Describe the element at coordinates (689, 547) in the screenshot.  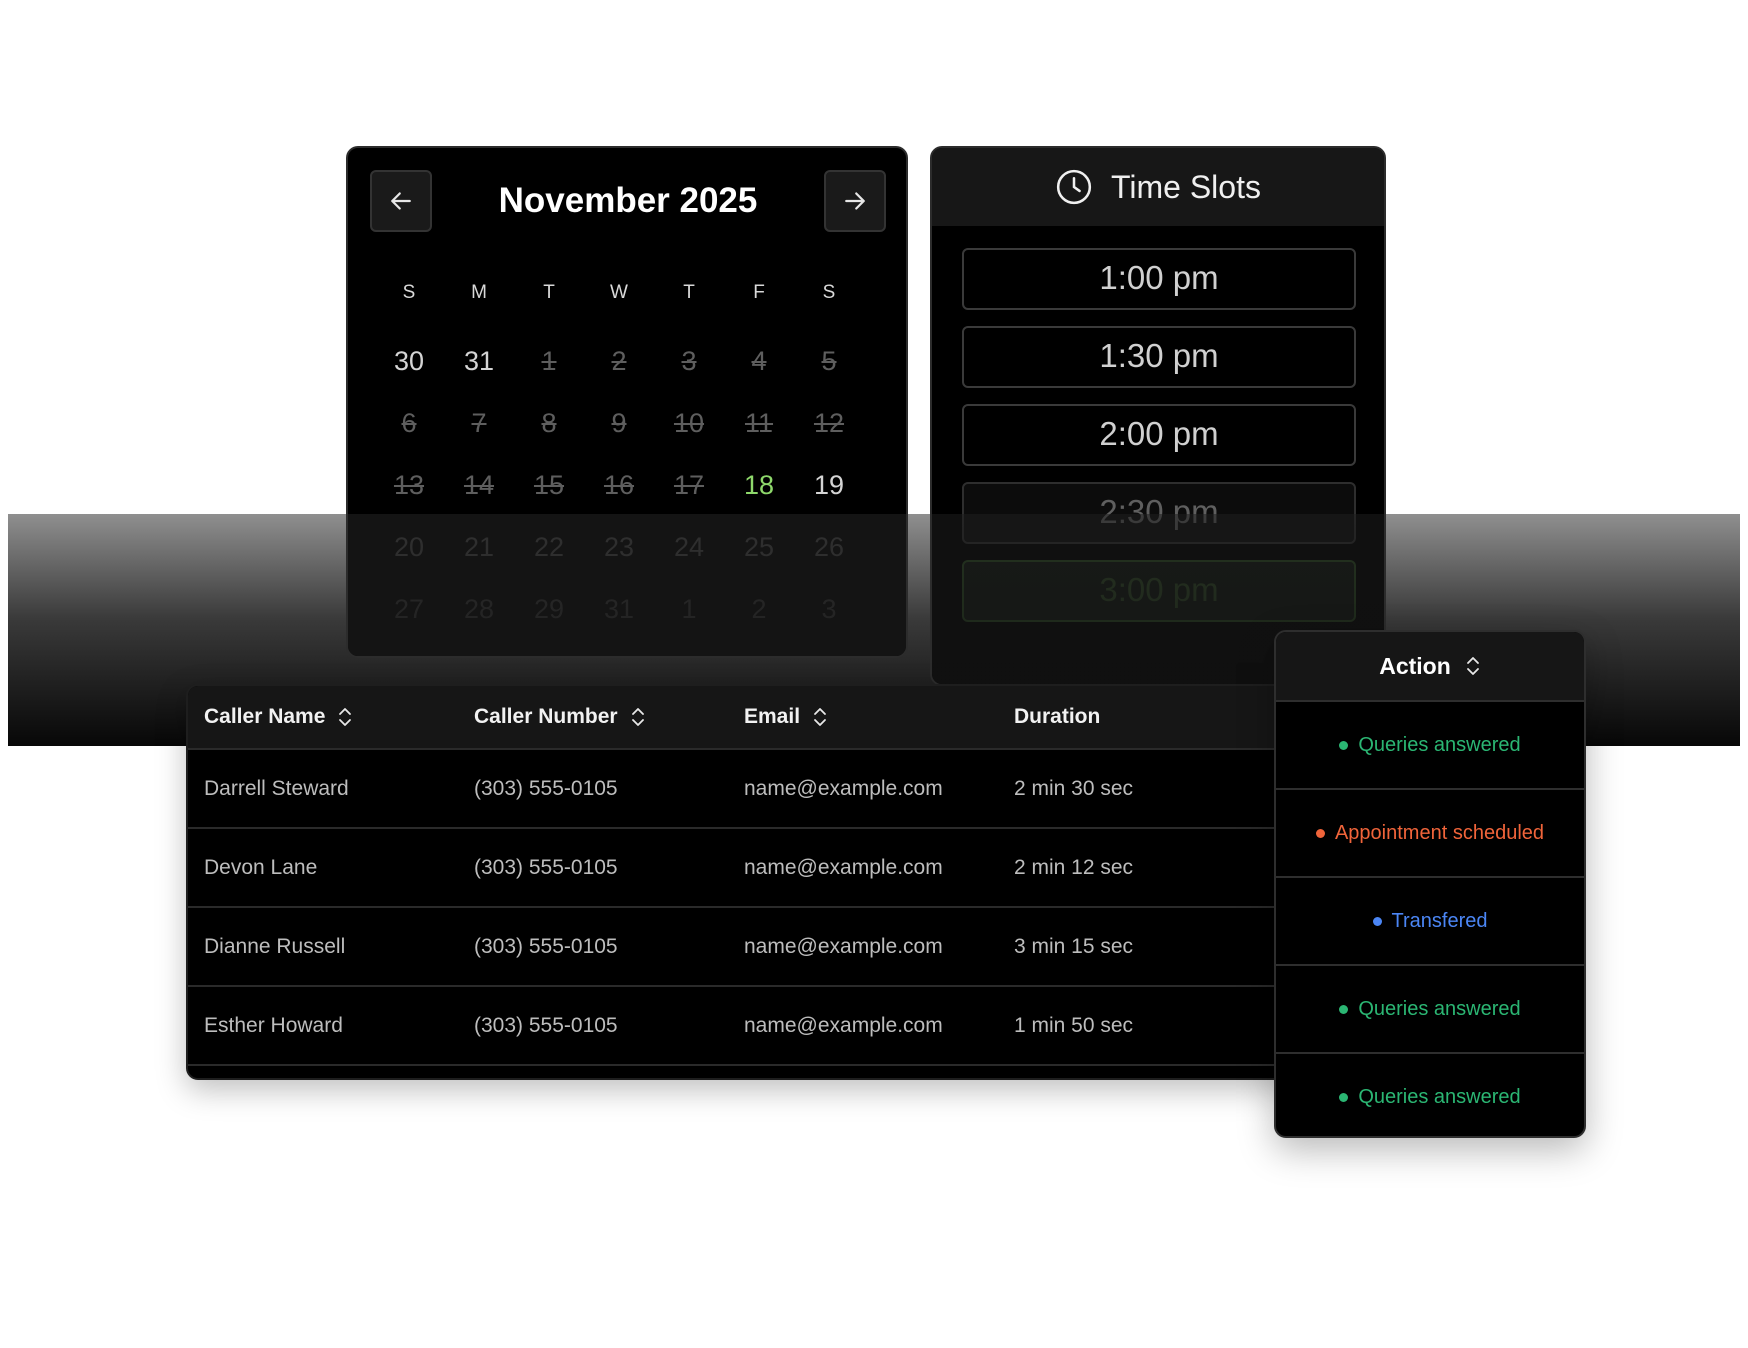
I see `calendar-day: 24` at that location.